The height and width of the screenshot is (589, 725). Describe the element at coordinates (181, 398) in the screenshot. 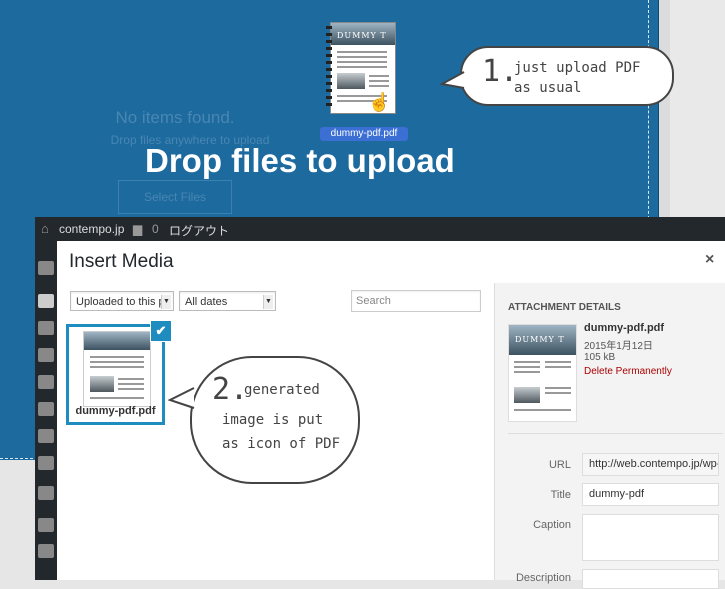

I see `callout2-tail` at that location.